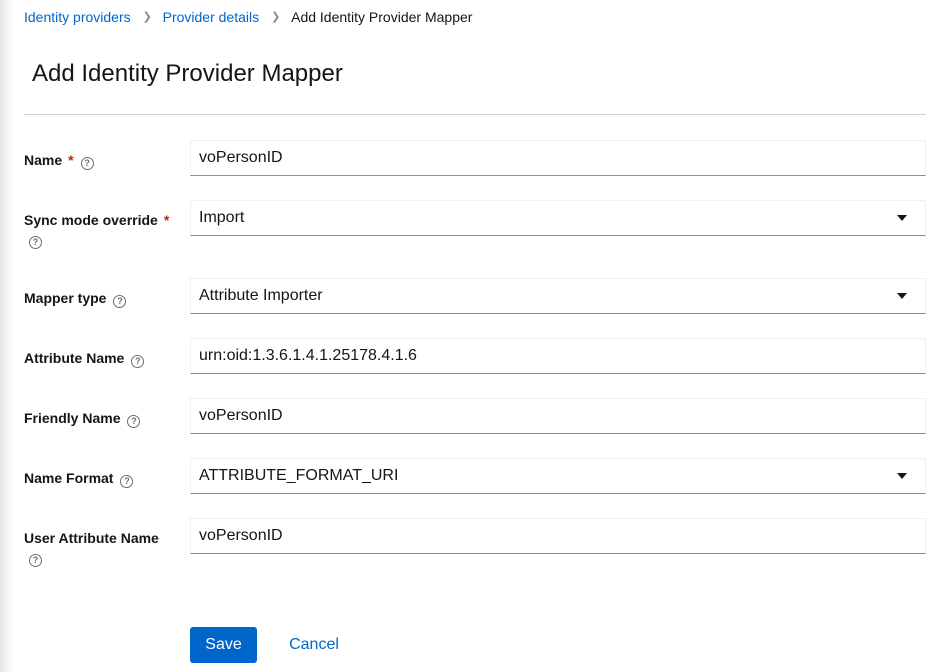 The image size is (938, 672). Describe the element at coordinates (104, 160) in the screenshot. I see `name-label: Name *?` at that location.